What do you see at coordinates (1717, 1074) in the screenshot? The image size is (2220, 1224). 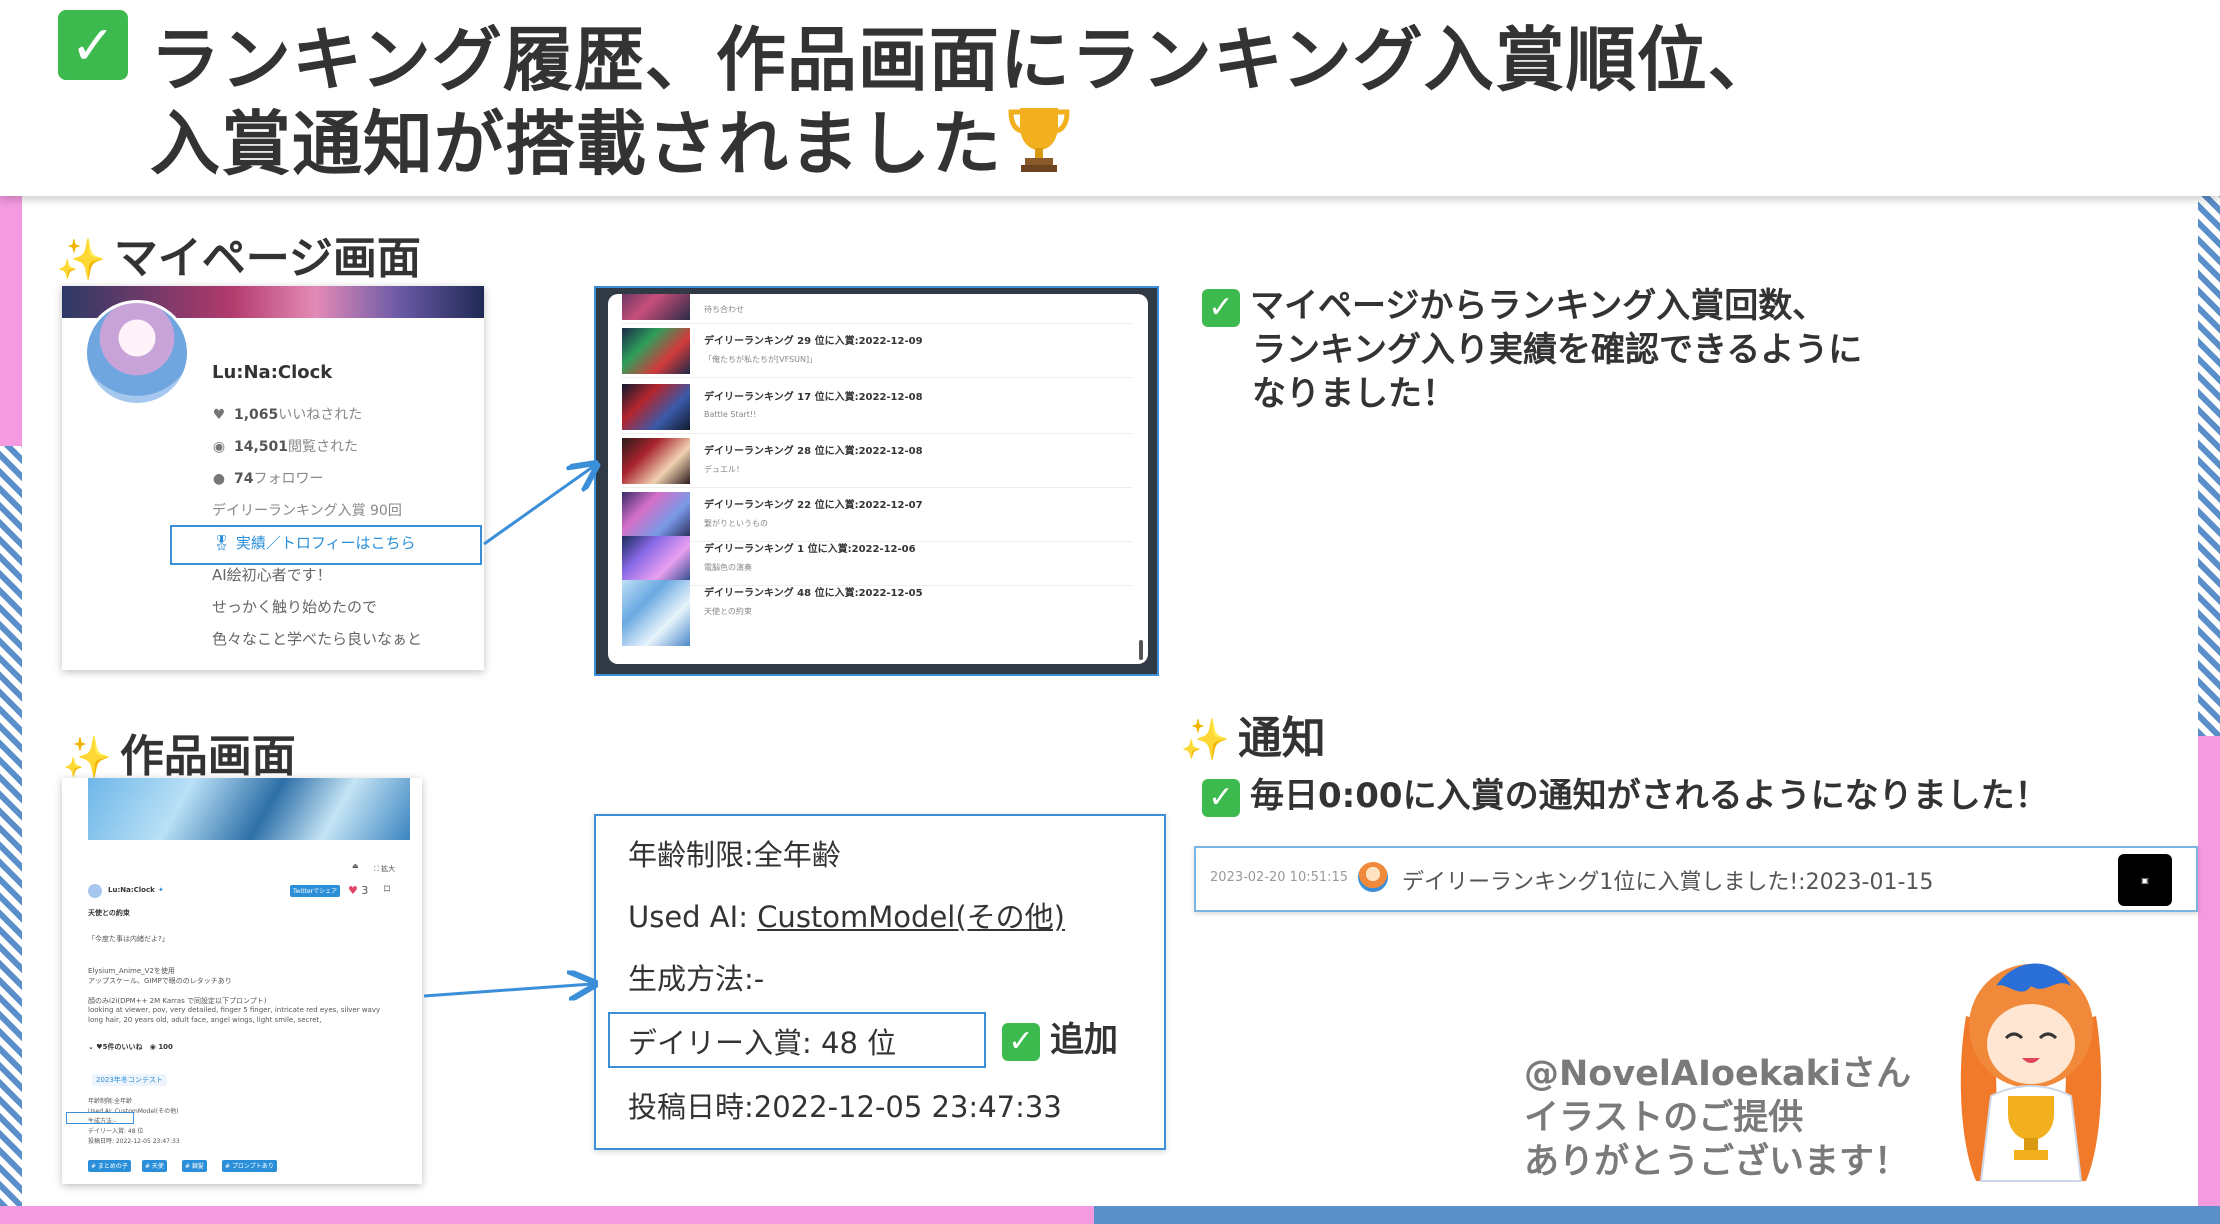 I see `credit-line-1: @NovelAIoekakiさん` at bounding box center [1717, 1074].